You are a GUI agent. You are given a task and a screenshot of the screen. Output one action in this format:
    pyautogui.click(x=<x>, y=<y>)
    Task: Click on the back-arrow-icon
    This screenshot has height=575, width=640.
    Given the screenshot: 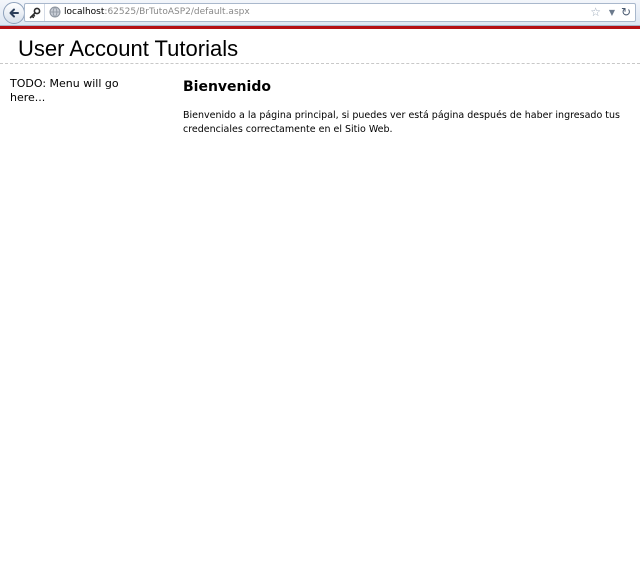 What is the action you would take?
    pyautogui.click(x=14, y=13)
    